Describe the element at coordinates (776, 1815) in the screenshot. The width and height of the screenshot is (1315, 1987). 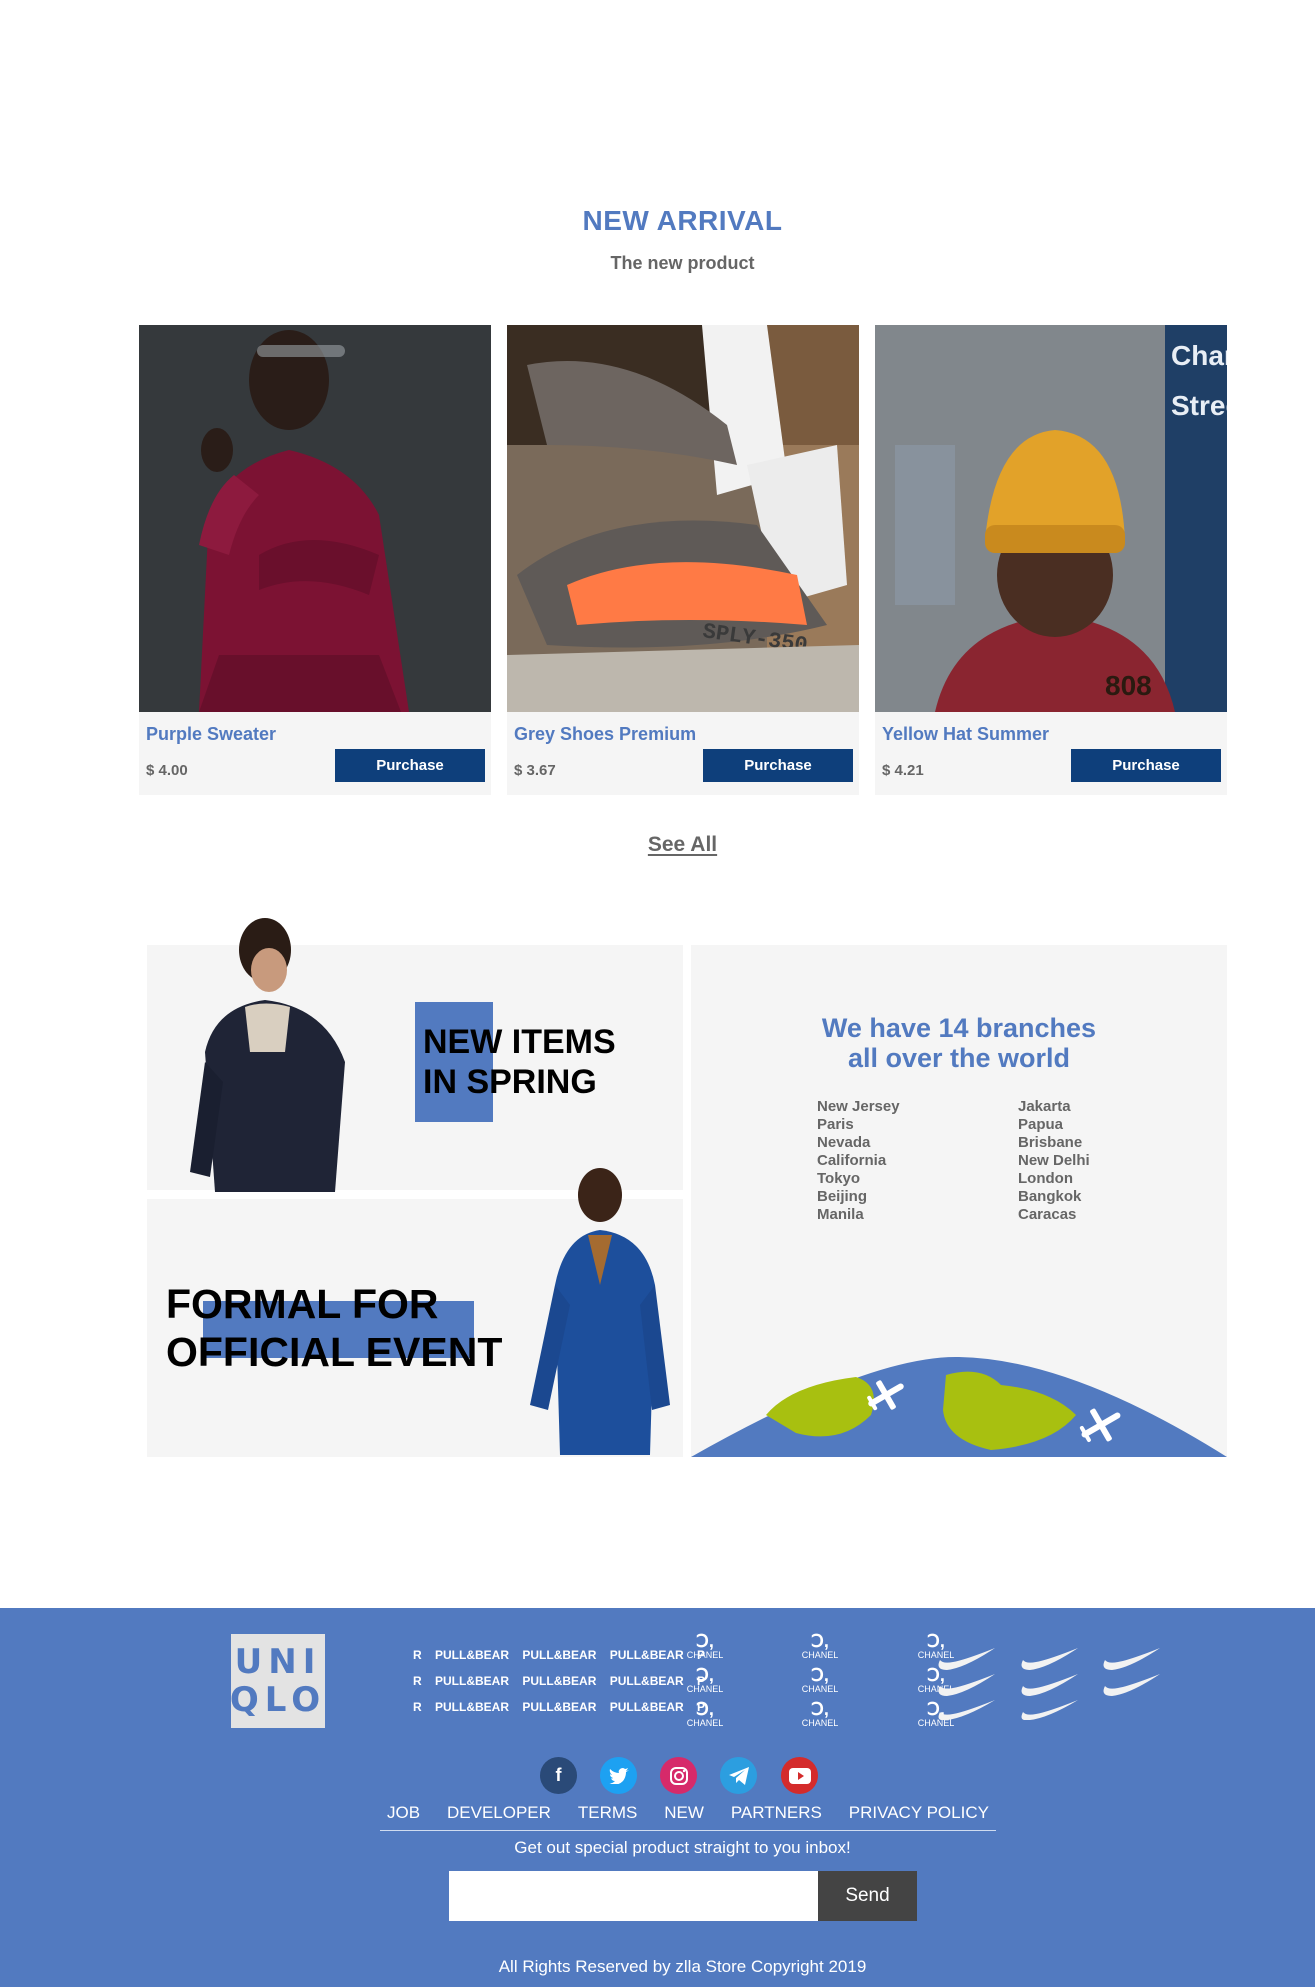
I see `footer-link-partners: PARTNERS` at that location.